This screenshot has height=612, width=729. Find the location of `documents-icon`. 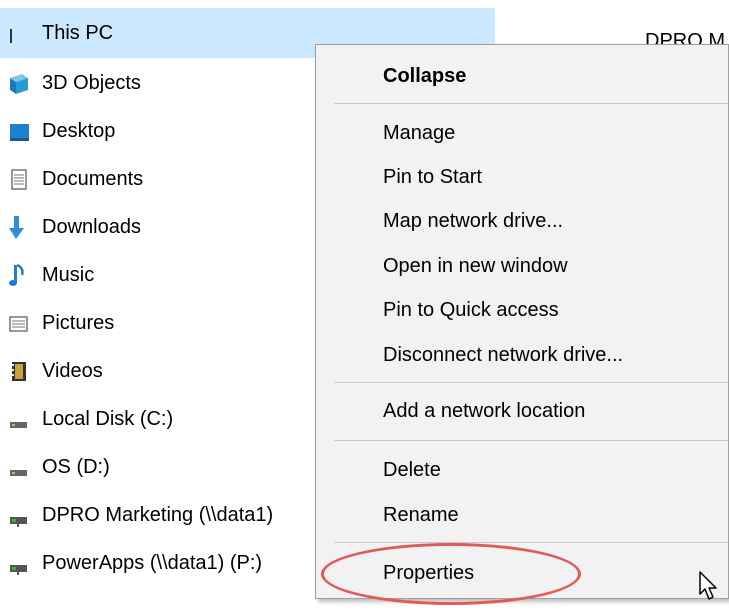

documents-icon is located at coordinates (20, 179).